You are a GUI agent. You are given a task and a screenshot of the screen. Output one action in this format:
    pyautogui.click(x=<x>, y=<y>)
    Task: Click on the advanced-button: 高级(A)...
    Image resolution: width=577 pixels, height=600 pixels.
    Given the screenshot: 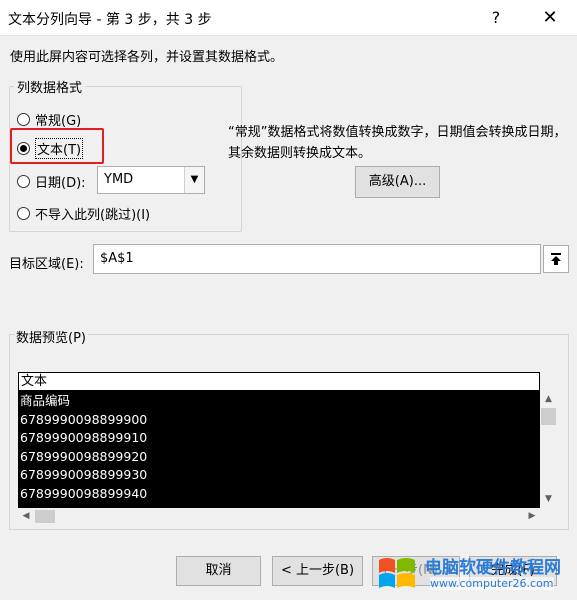 What is the action you would take?
    pyautogui.click(x=397, y=182)
    